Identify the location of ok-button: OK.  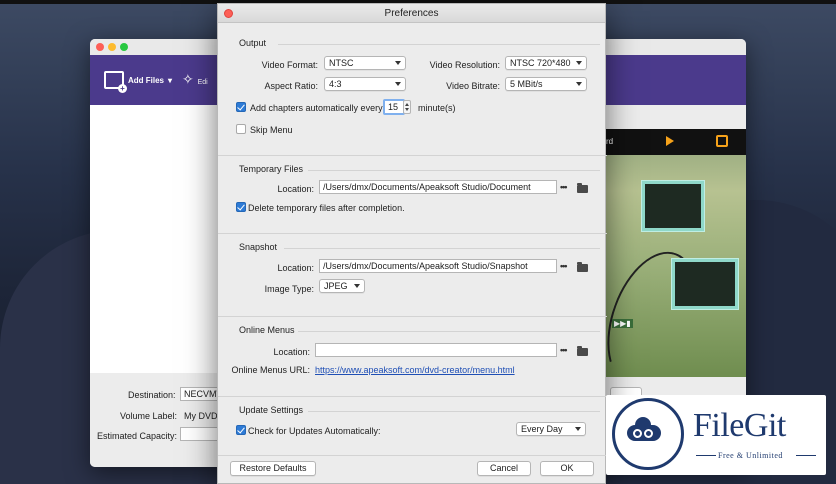
(567, 468).